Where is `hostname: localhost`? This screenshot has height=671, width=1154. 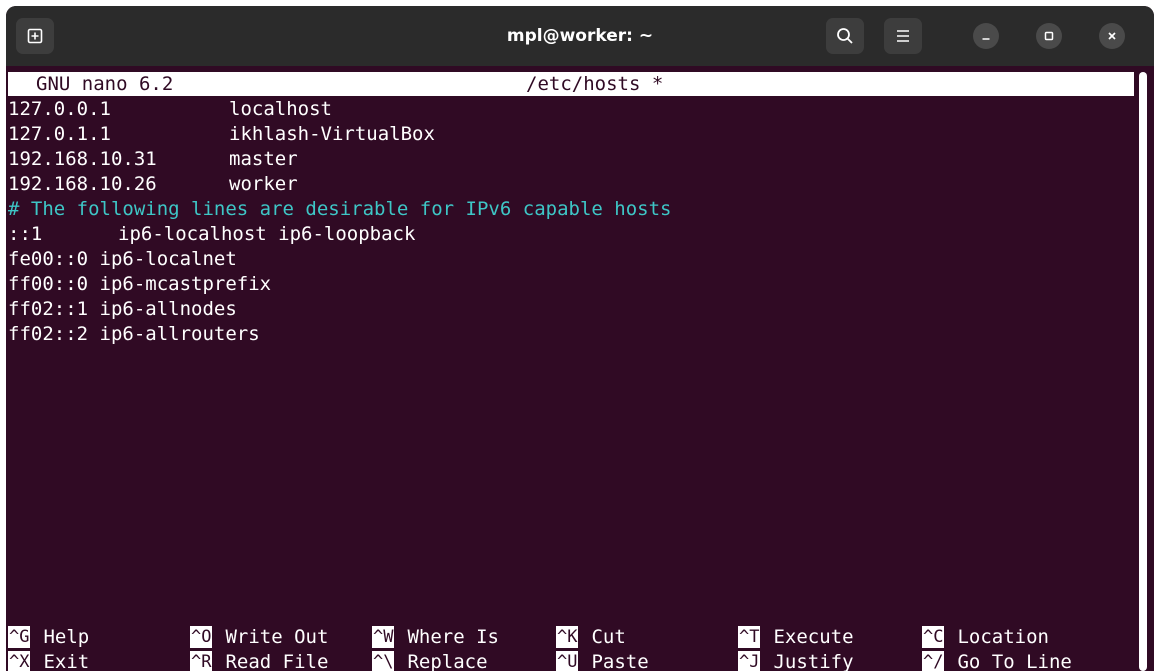
hostname: localhost is located at coordinates (280, 109).